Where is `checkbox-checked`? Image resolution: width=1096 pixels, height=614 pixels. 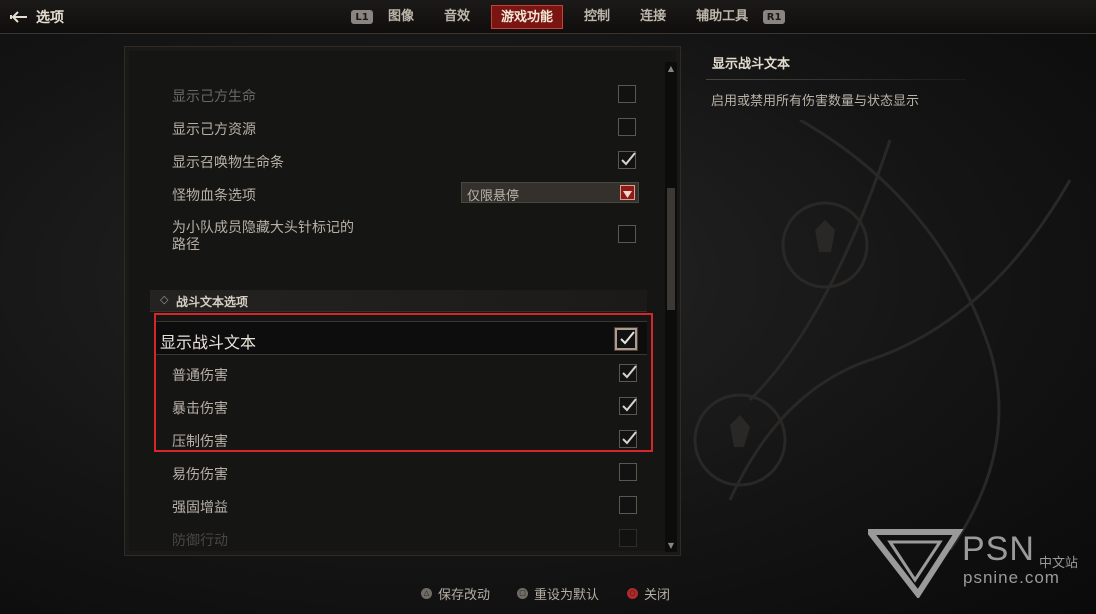 checkbox-checked is located at coordinates (627, 160).